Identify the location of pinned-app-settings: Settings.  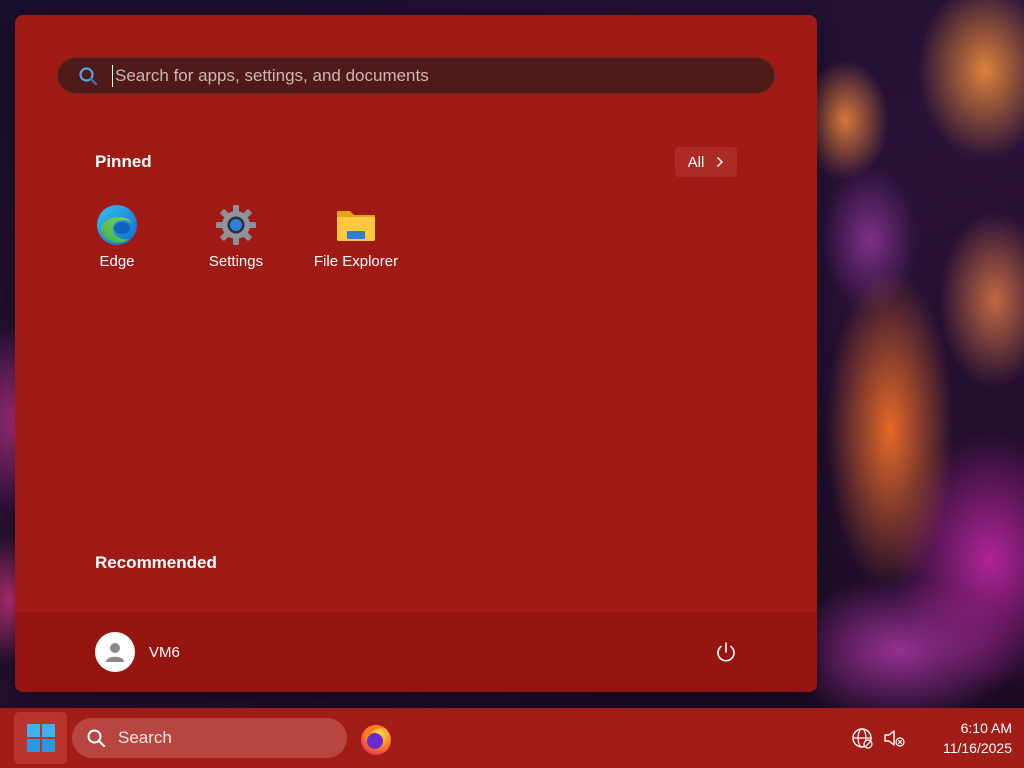
(236, 244).